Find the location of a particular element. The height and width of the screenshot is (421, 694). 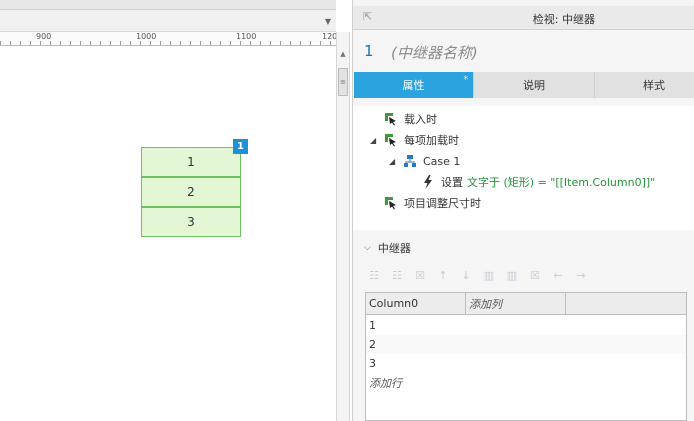

inspector-tabs: 属性 * 说明 样式 is located at coordinates (524, 85).